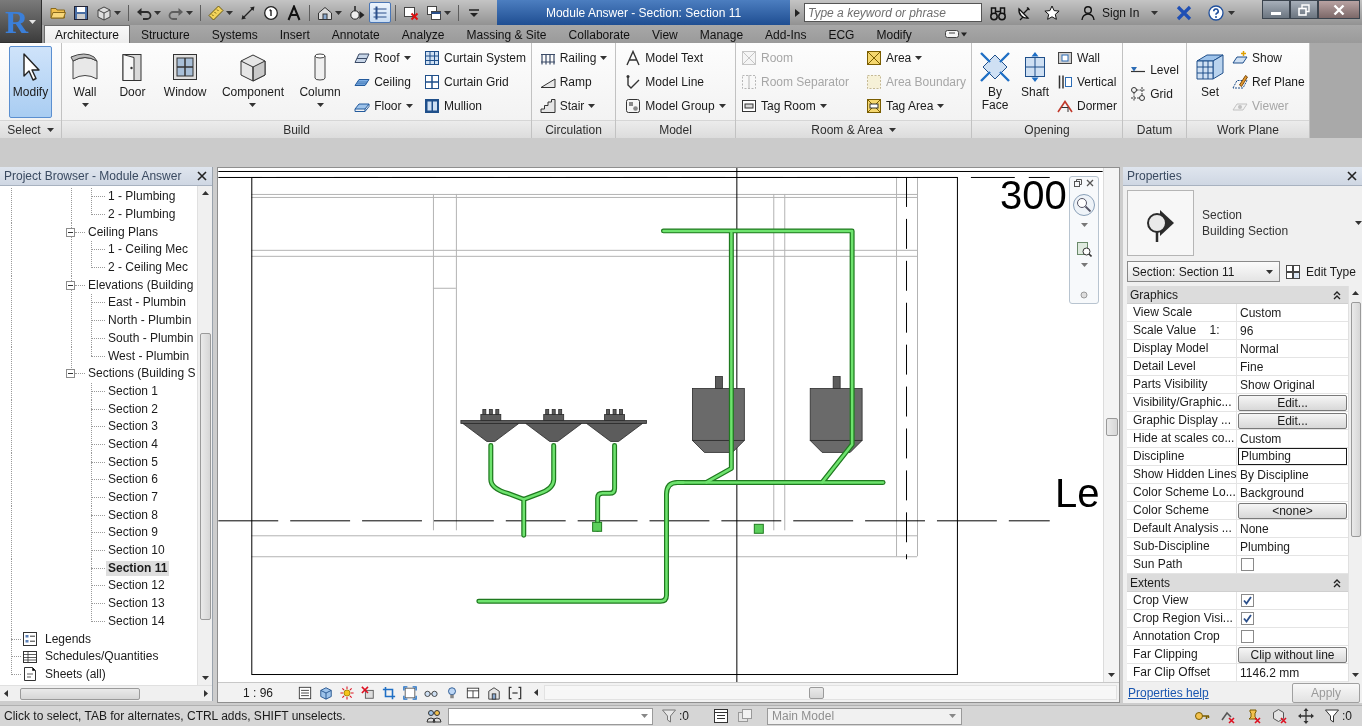 Image resolution: width=1362 pixels, height=726 pixels. I want to click on crossed-shape-icon, so click(368, 692).